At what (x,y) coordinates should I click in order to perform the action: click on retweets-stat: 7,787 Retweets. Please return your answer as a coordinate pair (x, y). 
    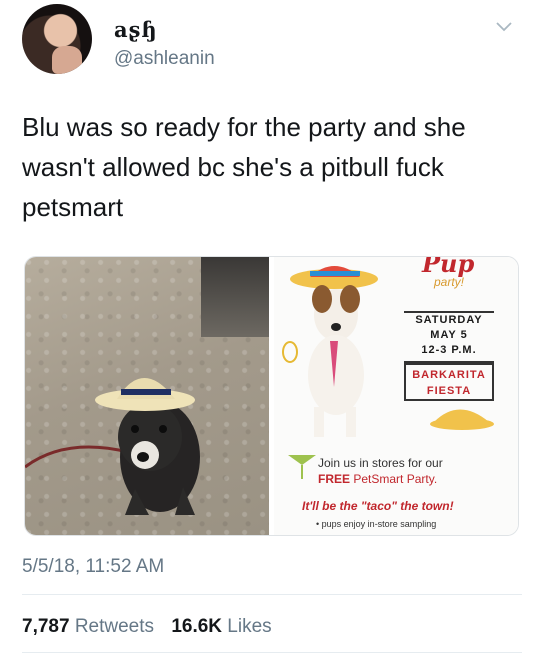
    Looking at the image, I should click on (88, 627).